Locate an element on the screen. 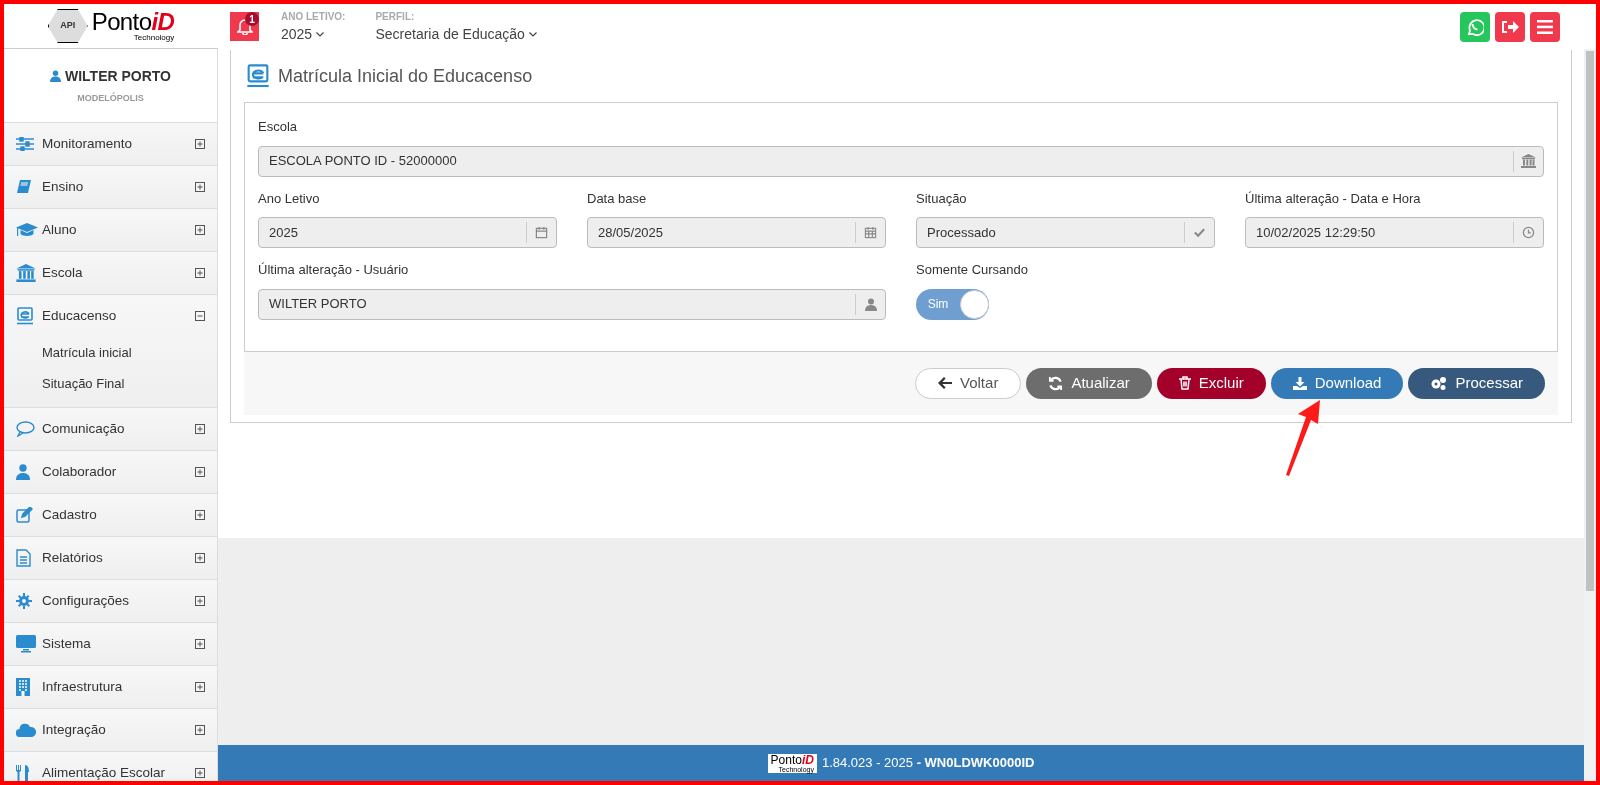 The width and height of the screenshot is (1600, 785). action-button: Voltar is located at coordinates (968, 383).